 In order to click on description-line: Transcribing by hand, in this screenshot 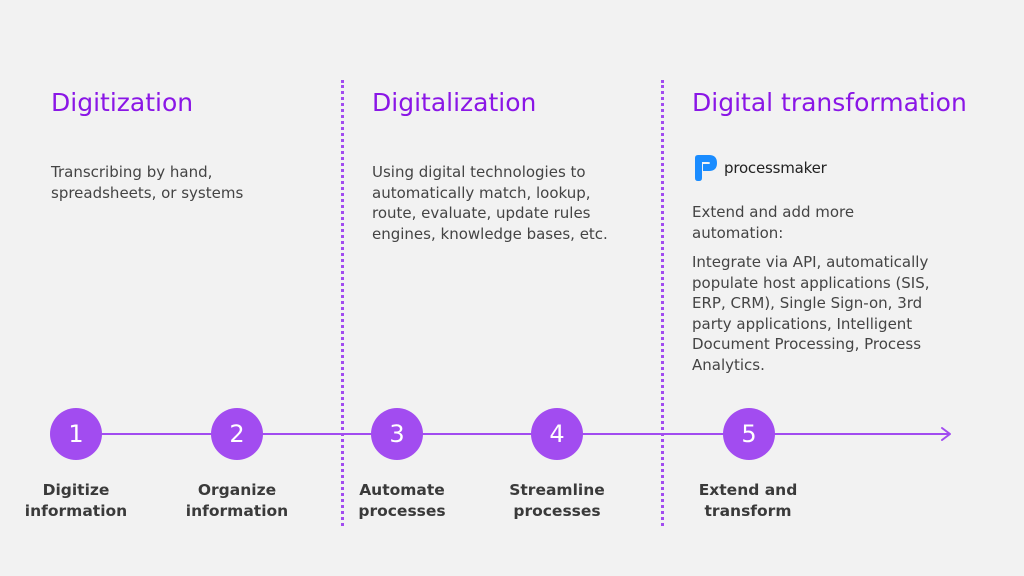, I will do `click(132, 172)`.